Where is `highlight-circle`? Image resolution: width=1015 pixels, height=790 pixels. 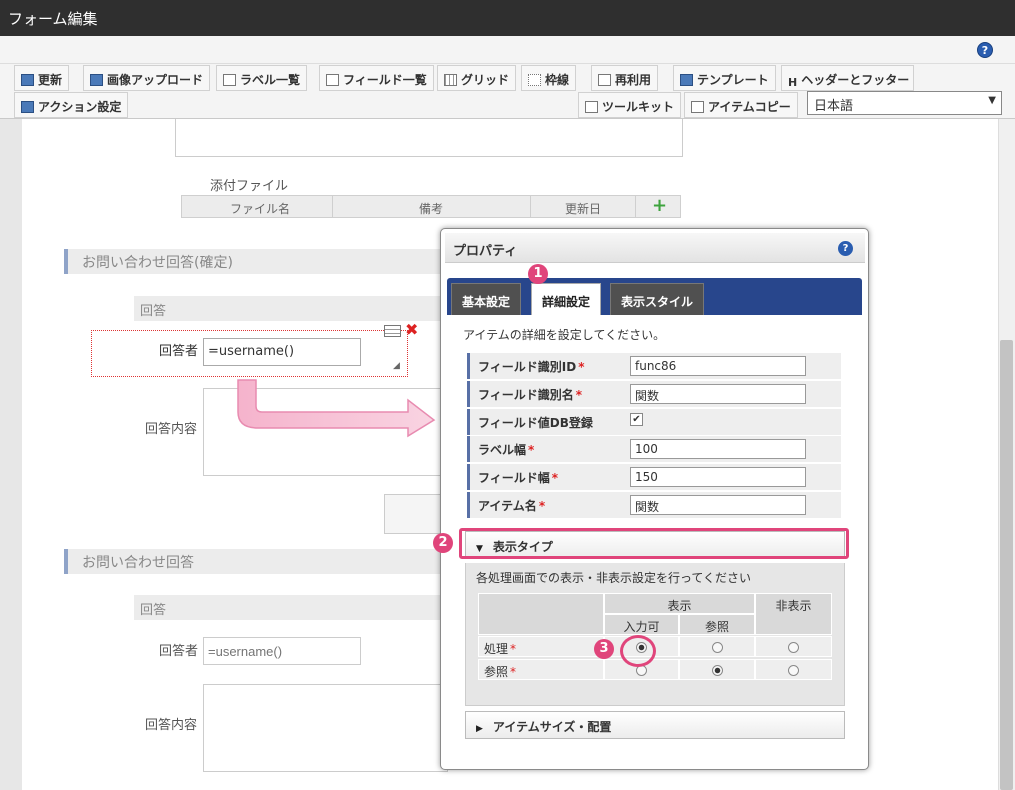 highlight-circle is located at coordinates (638, 651).